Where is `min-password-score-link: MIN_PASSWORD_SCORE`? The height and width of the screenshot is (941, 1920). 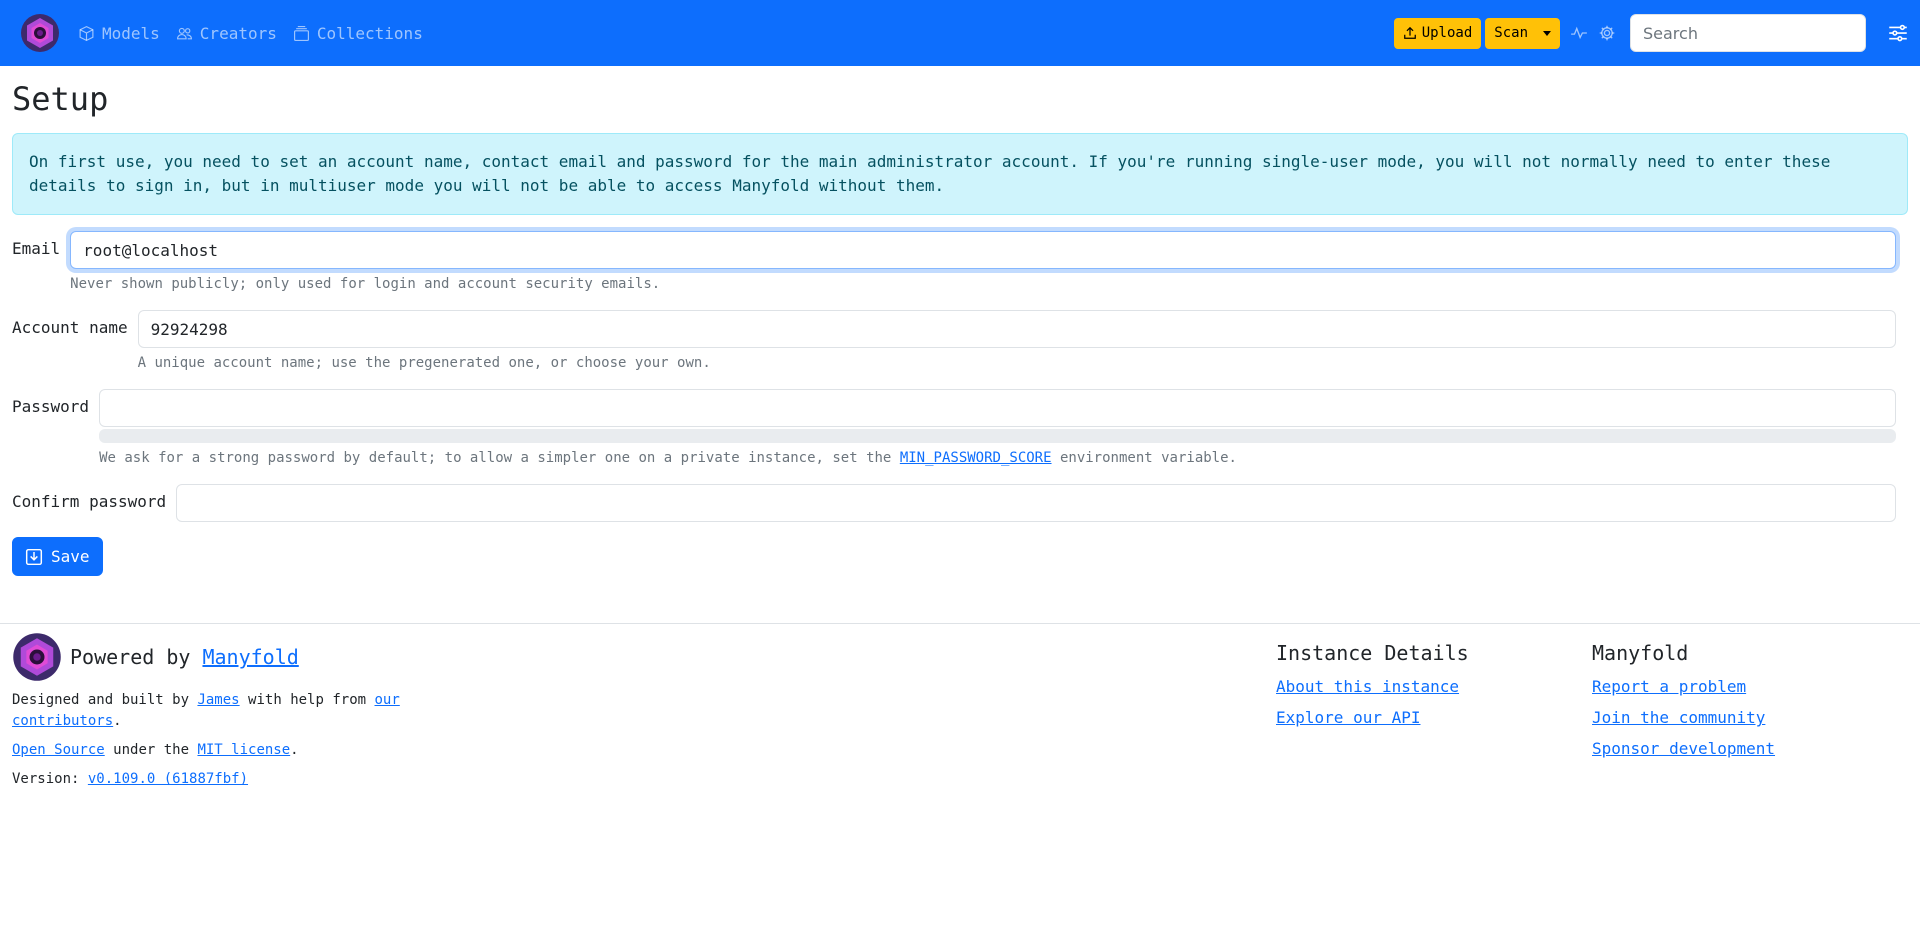
min-password-score-link: MIN_PASSWORD_SCORE is located at coordinates (976, 458).